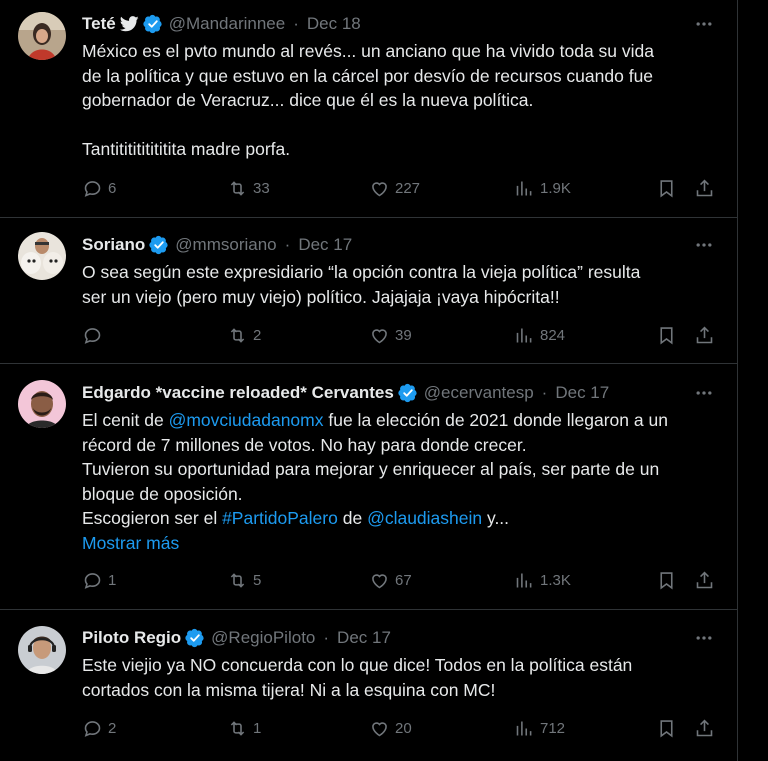  I want to click on display-name: Soriano, so click(113, 245).